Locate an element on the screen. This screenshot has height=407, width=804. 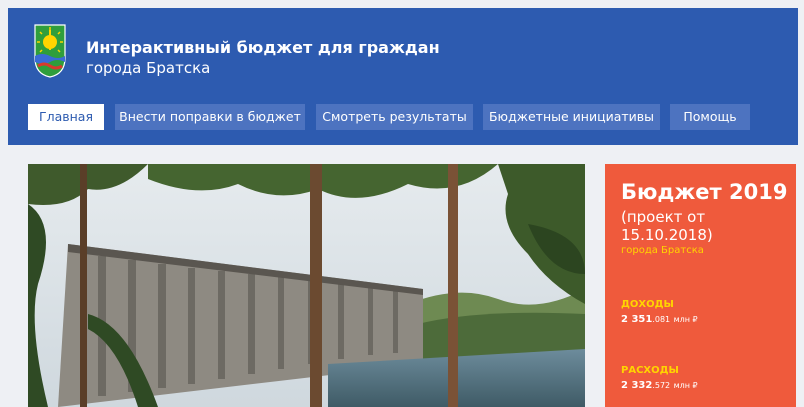
expense-value-decimals: .572 is located at coordinates (661, 385).